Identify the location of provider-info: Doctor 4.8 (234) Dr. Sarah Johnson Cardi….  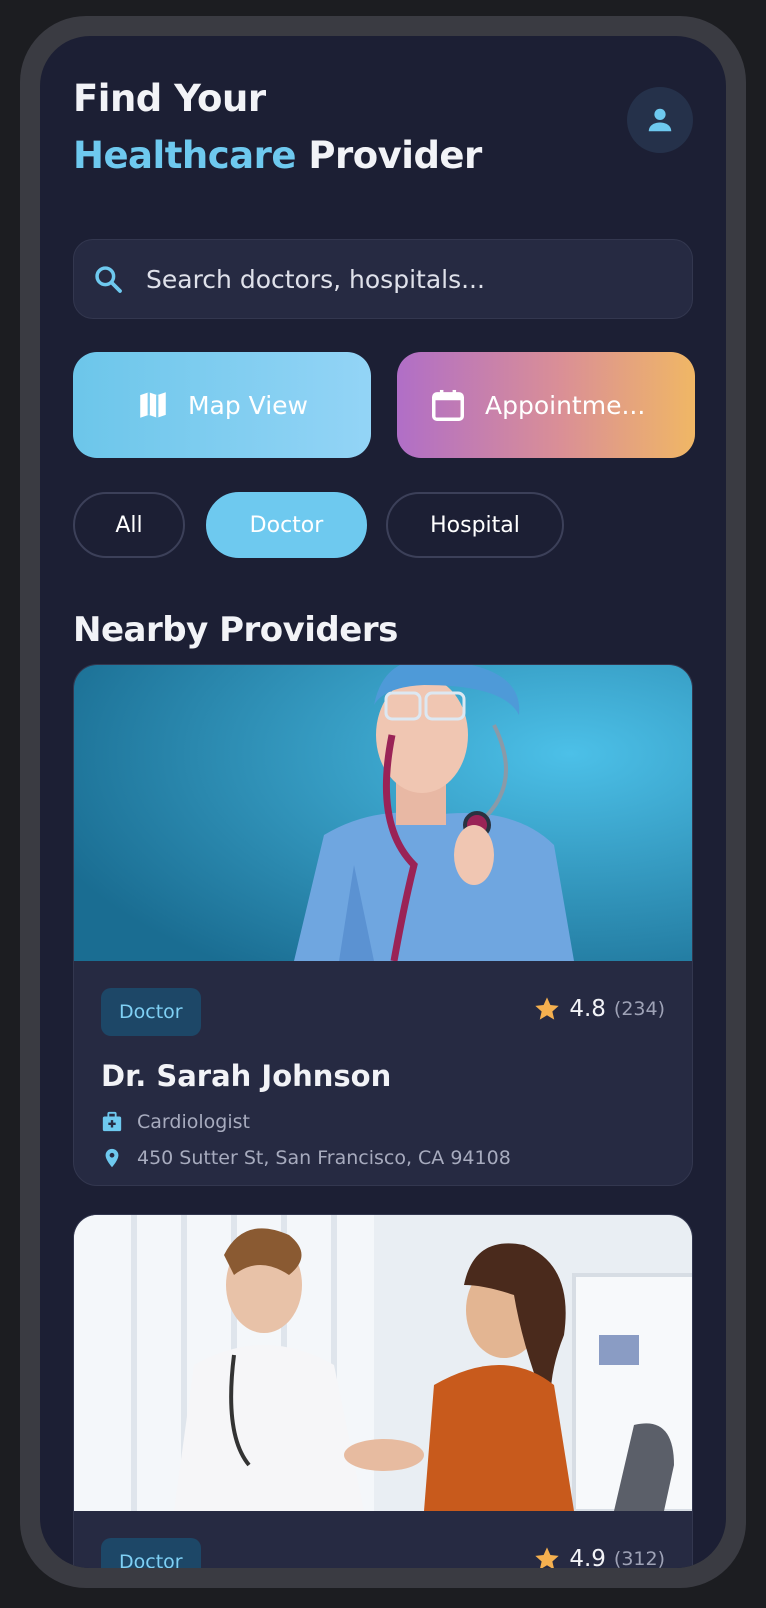
(383, 1073).